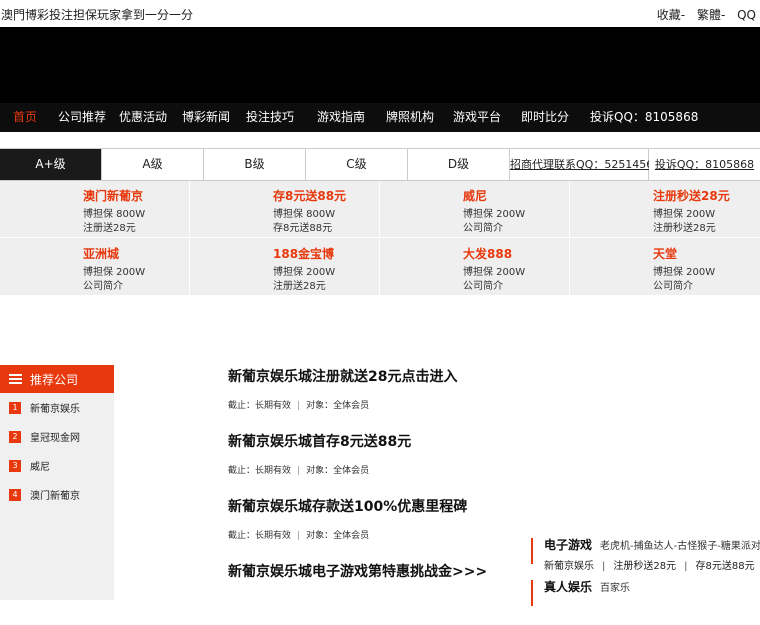 This screenshot has height=625, width=760. Describe the element at coordinates (475, 195) in the screenshot. I see `company-name: 威尼` at that location.